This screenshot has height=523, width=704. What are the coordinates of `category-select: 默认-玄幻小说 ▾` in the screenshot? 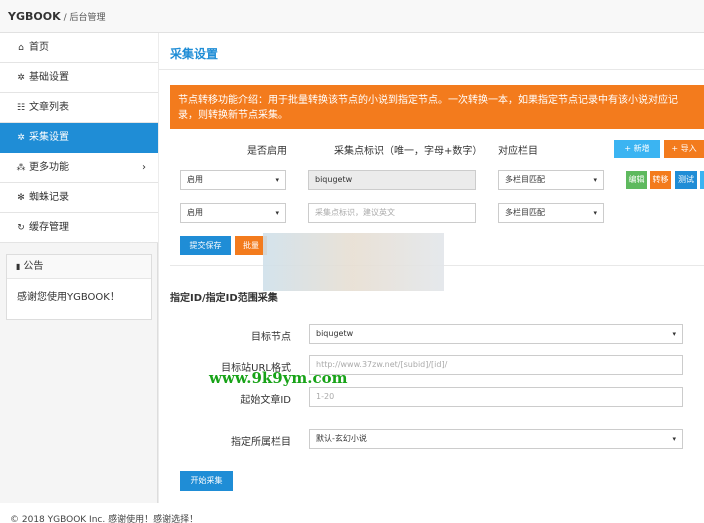 It's located at (496, 439).